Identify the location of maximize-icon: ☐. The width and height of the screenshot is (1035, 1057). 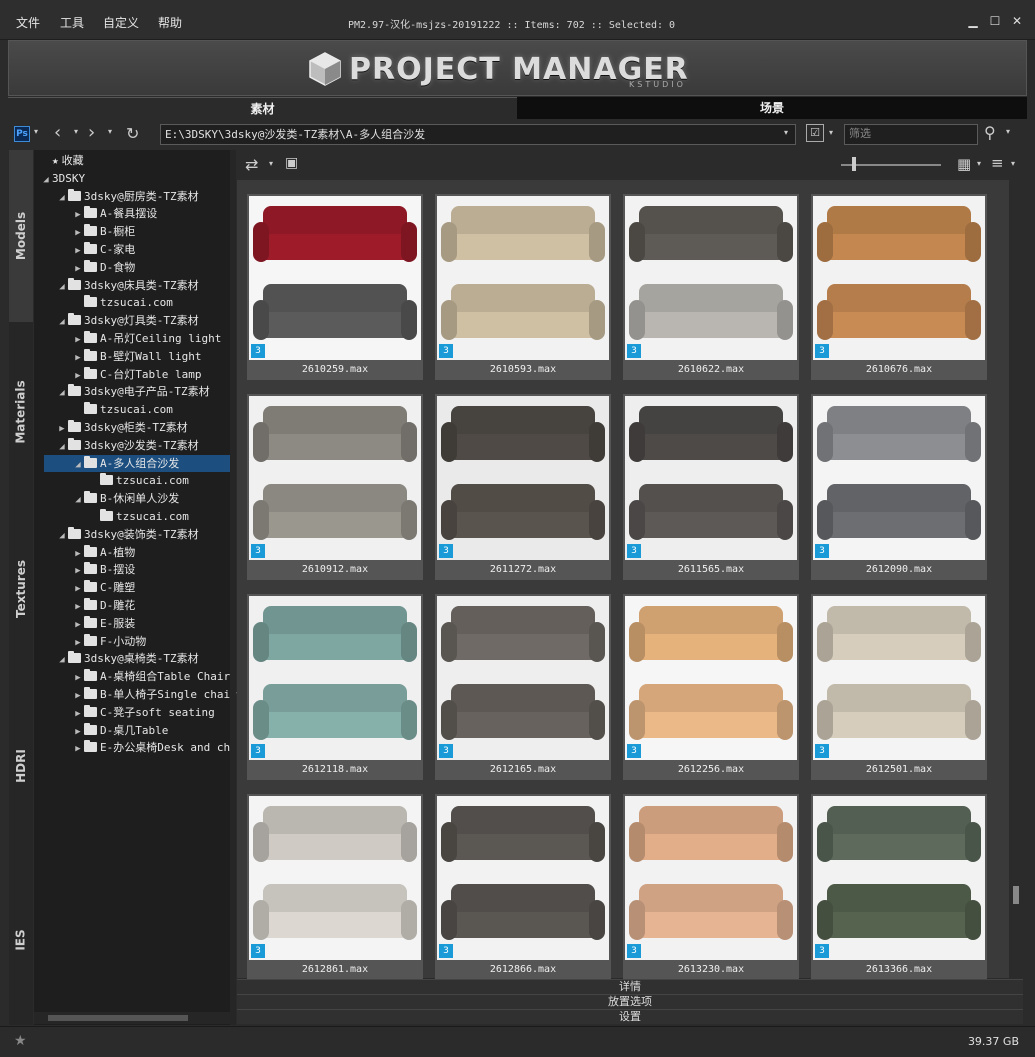
(995, 21).